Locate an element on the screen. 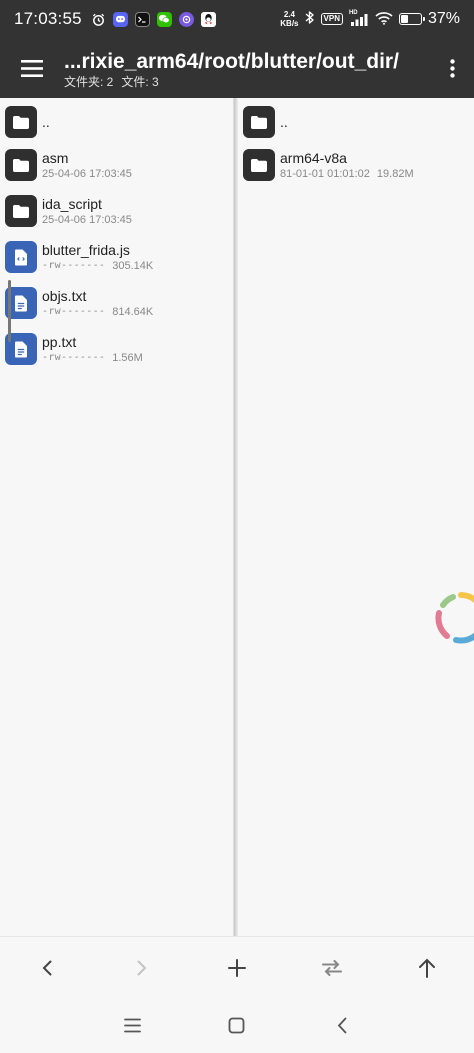 This screenshot has height=1053, width=474. cell-signal-icon: HD is located at coordinates (358, 17).